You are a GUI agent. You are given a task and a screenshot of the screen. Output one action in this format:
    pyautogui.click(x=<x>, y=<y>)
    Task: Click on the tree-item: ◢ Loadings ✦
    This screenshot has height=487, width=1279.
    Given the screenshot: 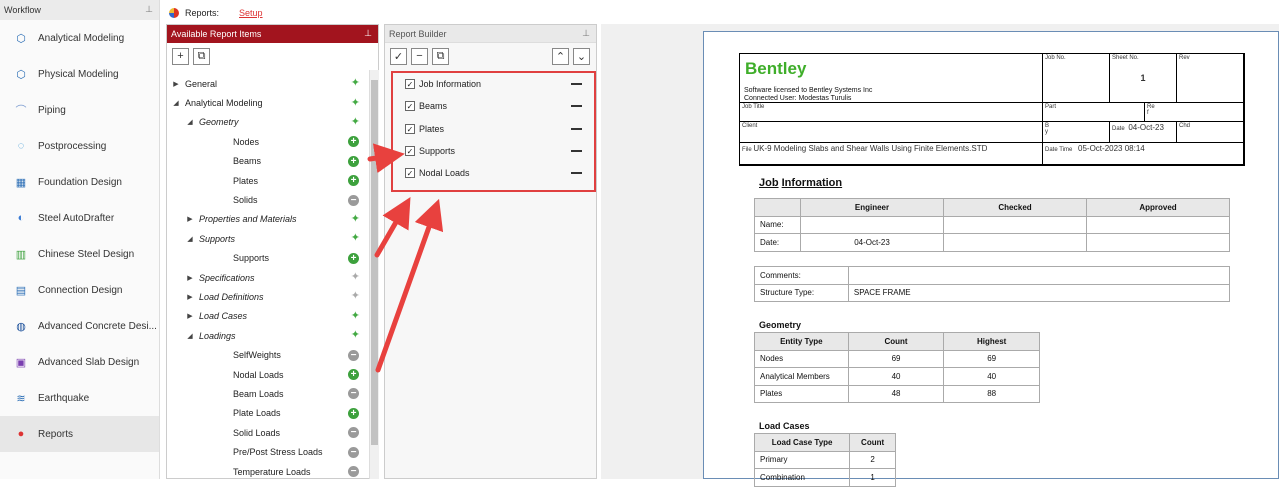 What is the action you would take?
    pyautogui.click(x=267, y=335)
    